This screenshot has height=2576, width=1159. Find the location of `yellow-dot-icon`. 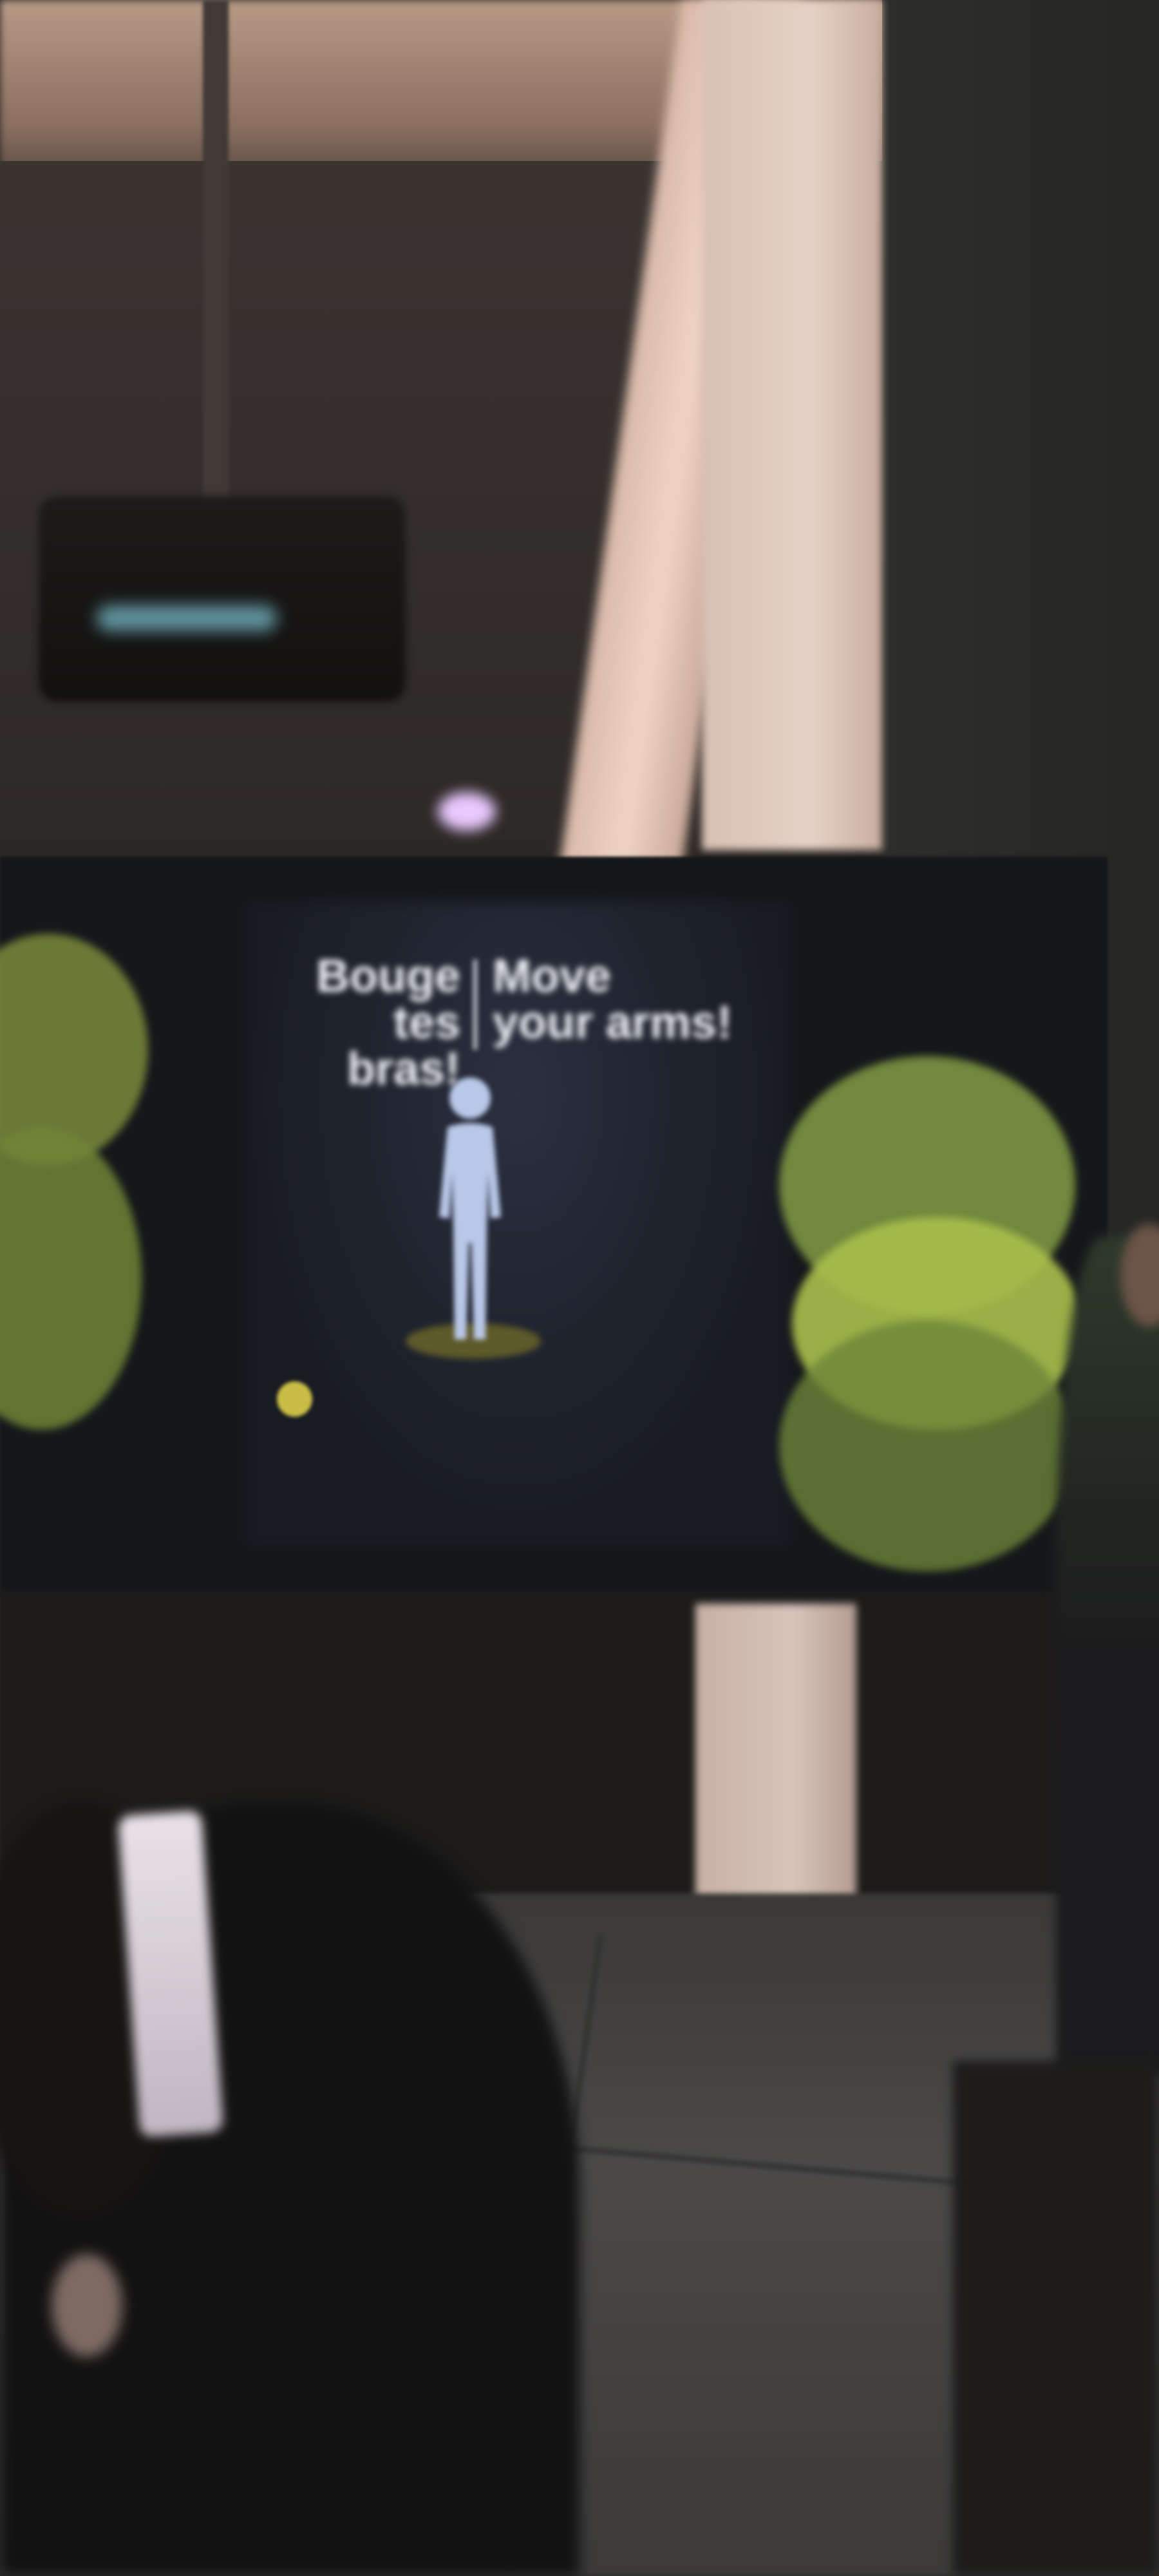

yellow-dot-icon is located at coordinates (294, 1399).